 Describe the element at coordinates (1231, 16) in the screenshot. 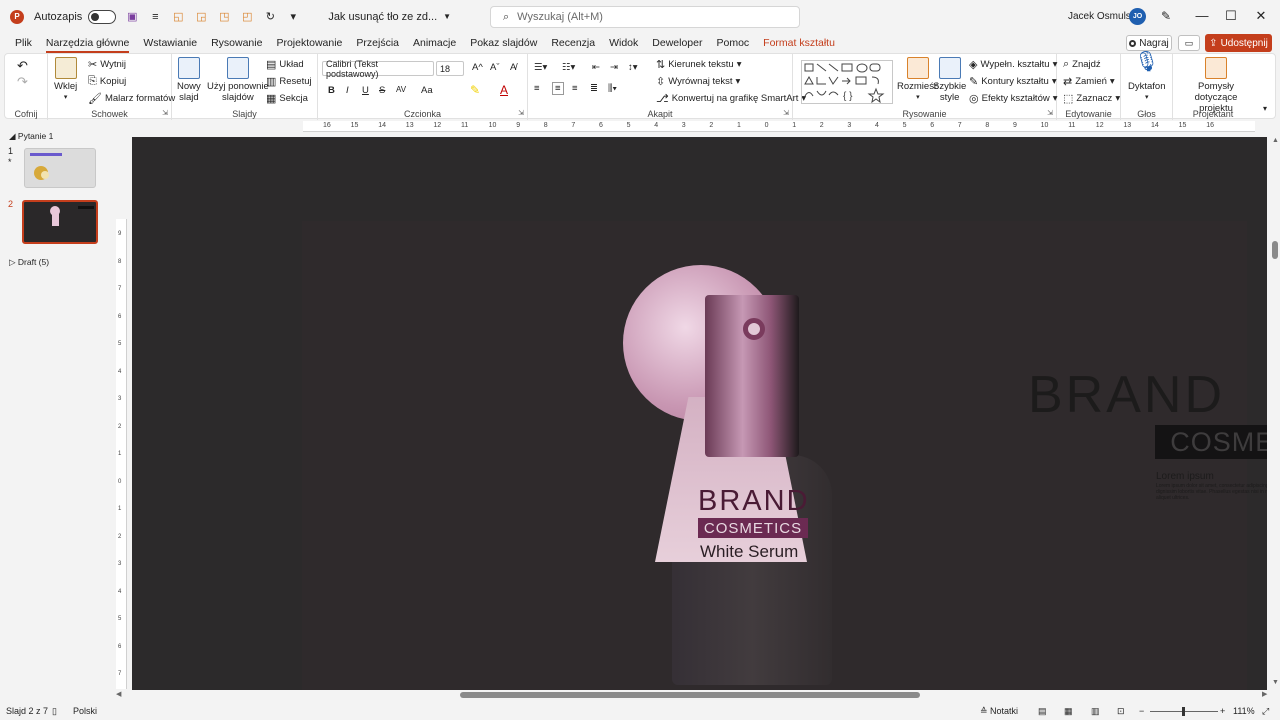

I see `maximize-button: ☐` at that location.